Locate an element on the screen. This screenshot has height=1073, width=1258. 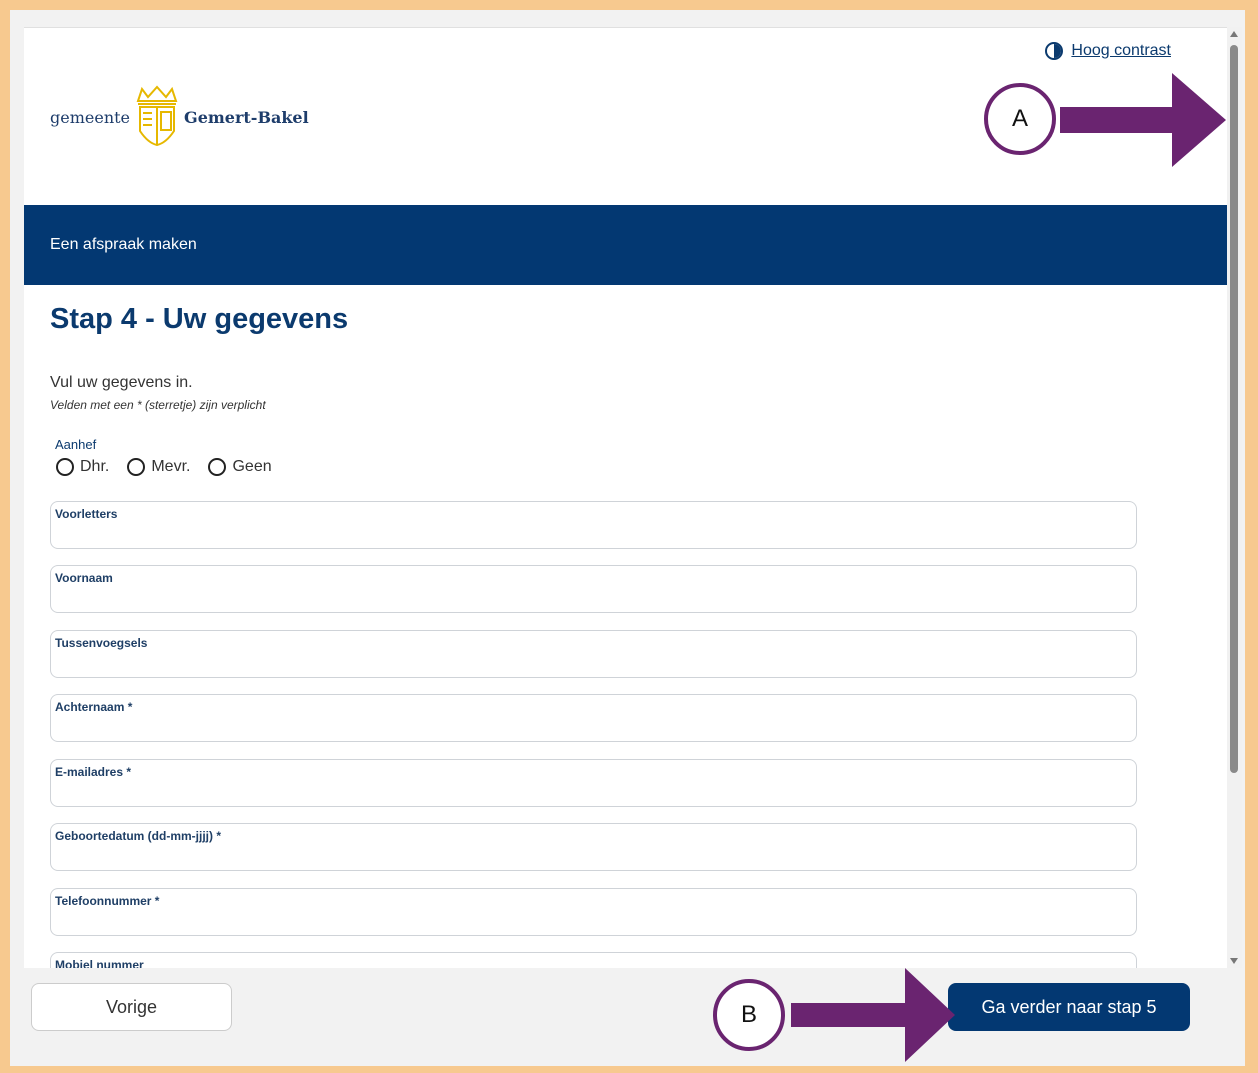
banner-title: Een afspraak maken is located at coordinates (123, 244).